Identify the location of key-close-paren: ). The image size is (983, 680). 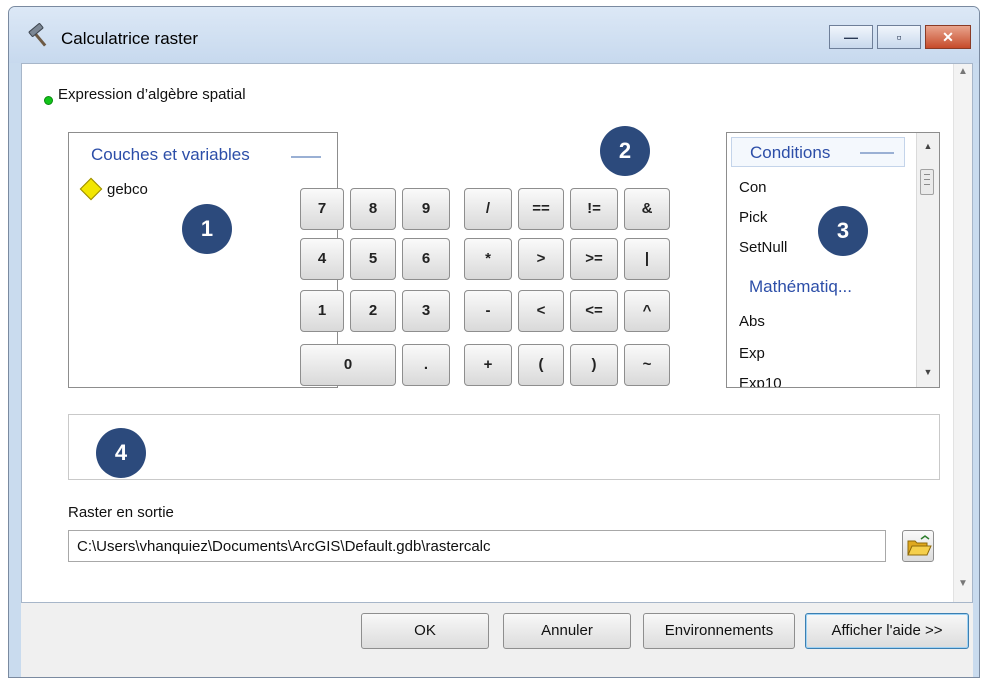
(594, 365).